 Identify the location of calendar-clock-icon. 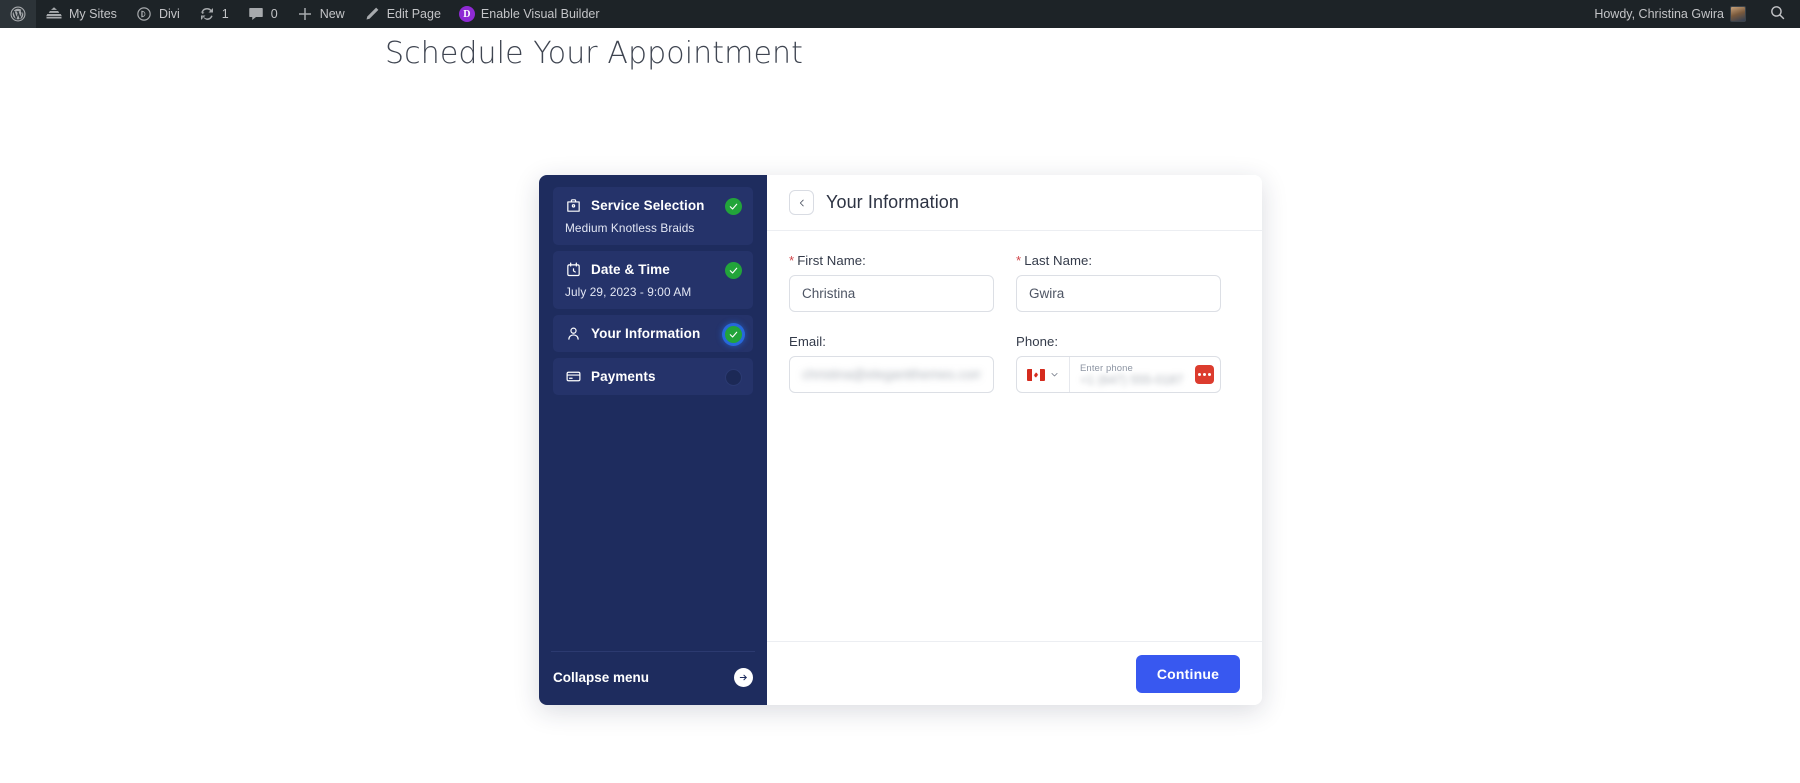
(573, 269).